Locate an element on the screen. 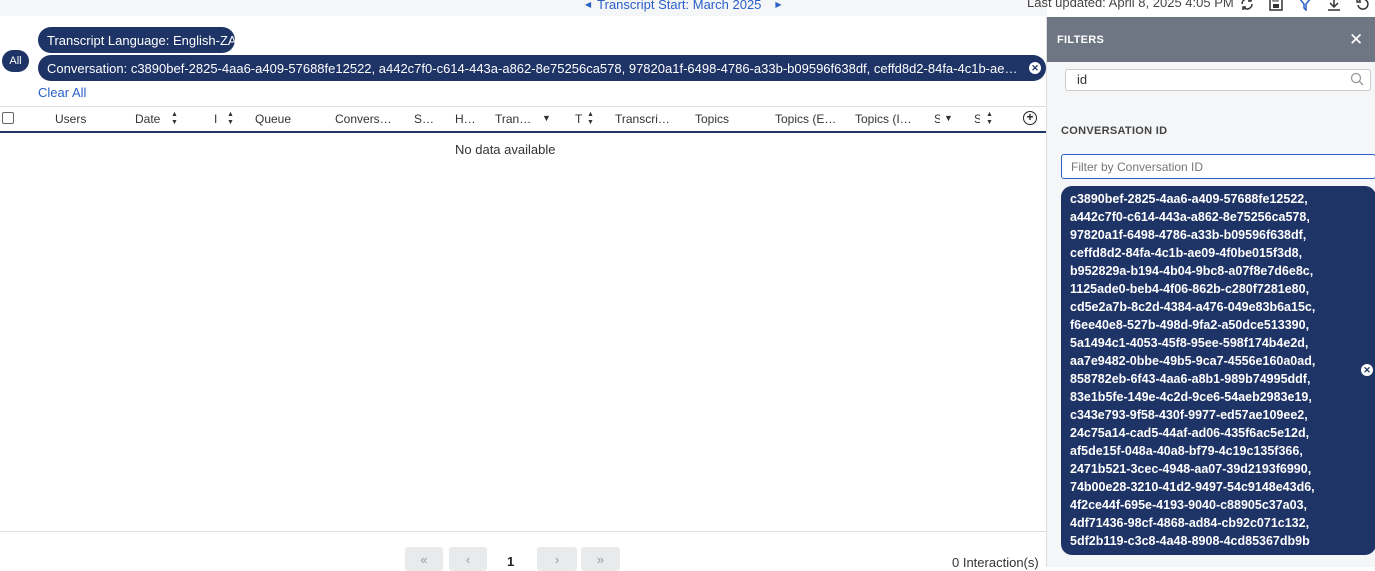 This screenshot has width=1375, height=571. column-header-queue: Queue is located at coordinates (285, 119).